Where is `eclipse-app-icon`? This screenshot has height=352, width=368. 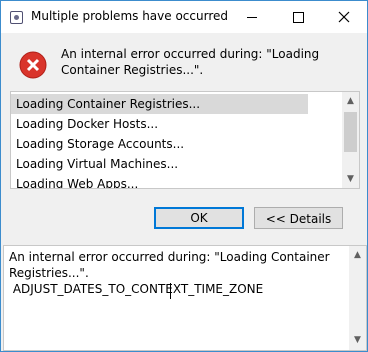
eclipse-app-icon is located at coordinates (16, 17).